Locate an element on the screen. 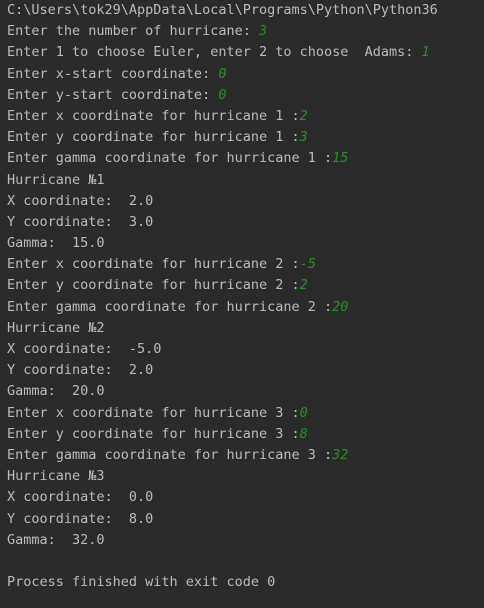 The width and height of the screenshot is (484, 608). console-line-h2-x: Enter x coordinate for hurricane 2 :-5 is located at coordinates (242, 264).